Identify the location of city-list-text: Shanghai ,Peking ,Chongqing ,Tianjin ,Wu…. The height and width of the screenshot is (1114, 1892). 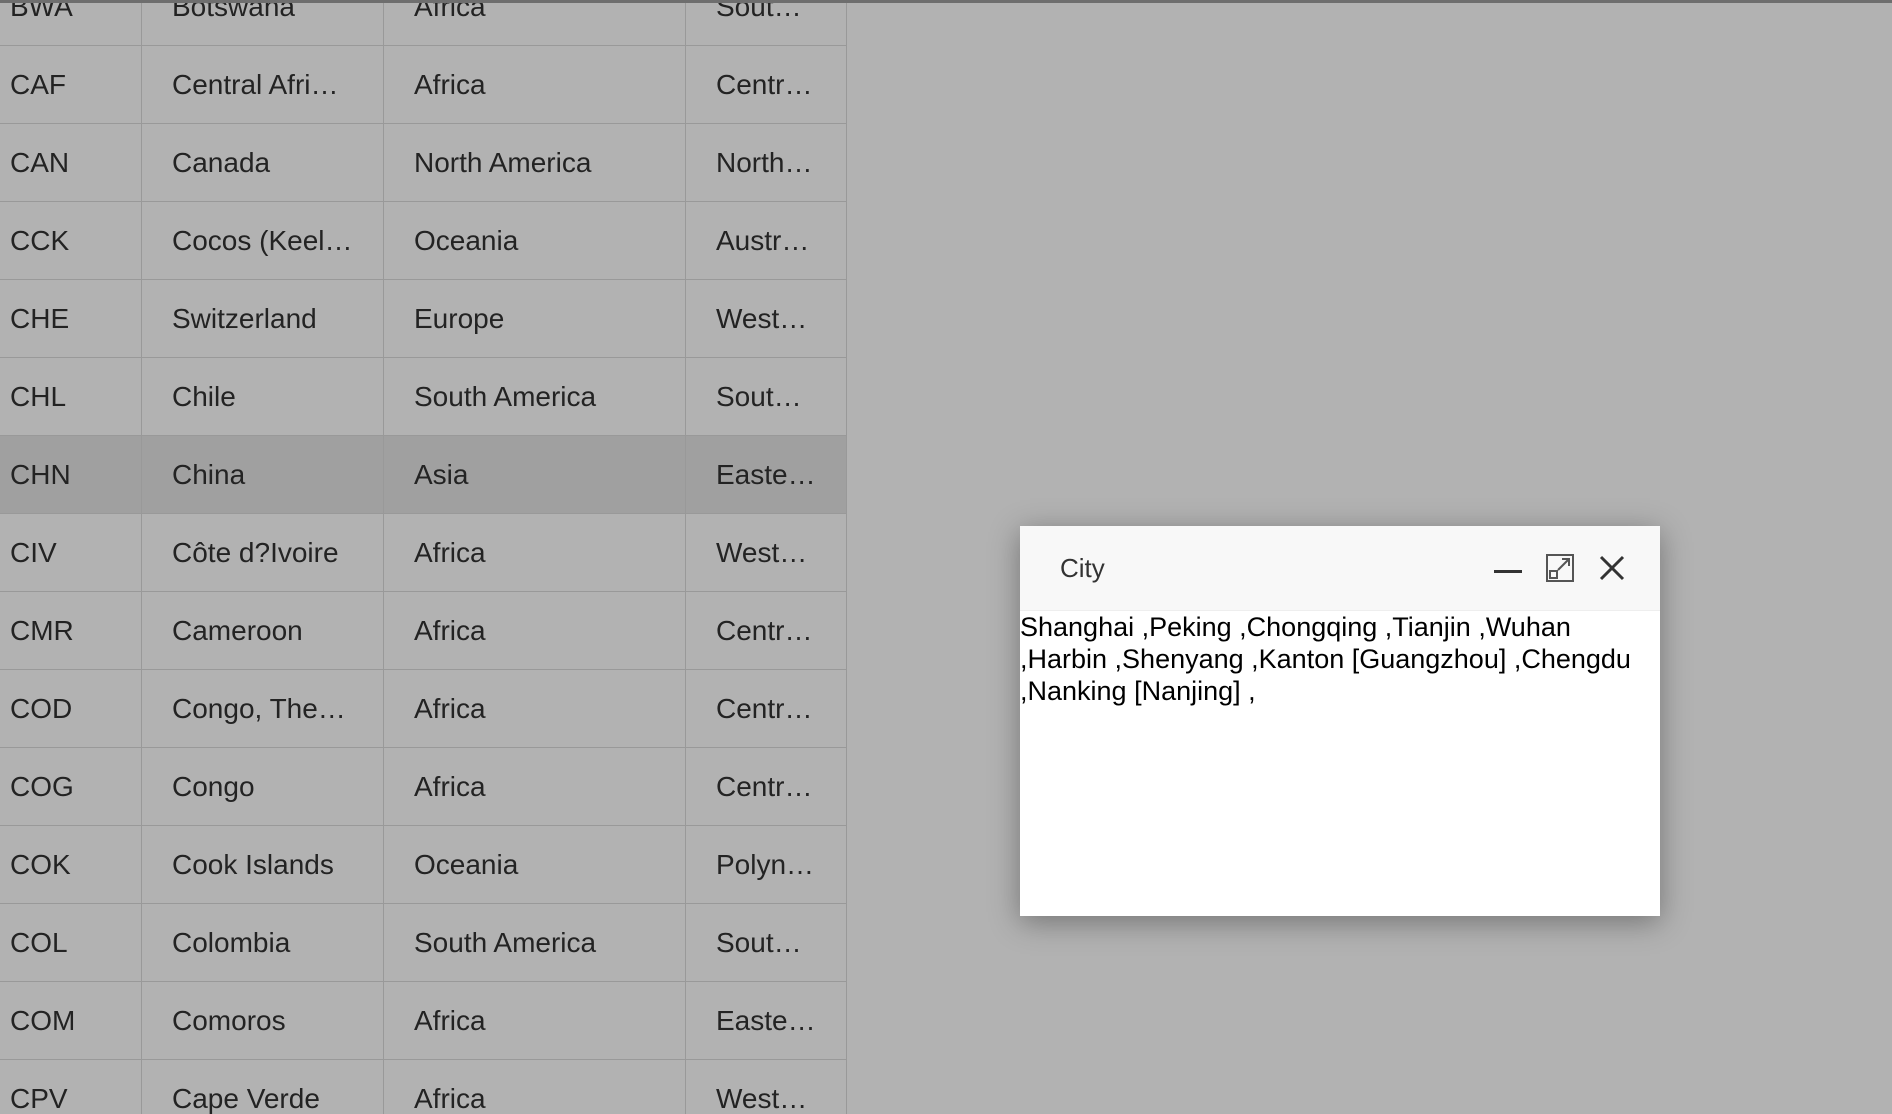
(1325, 659).